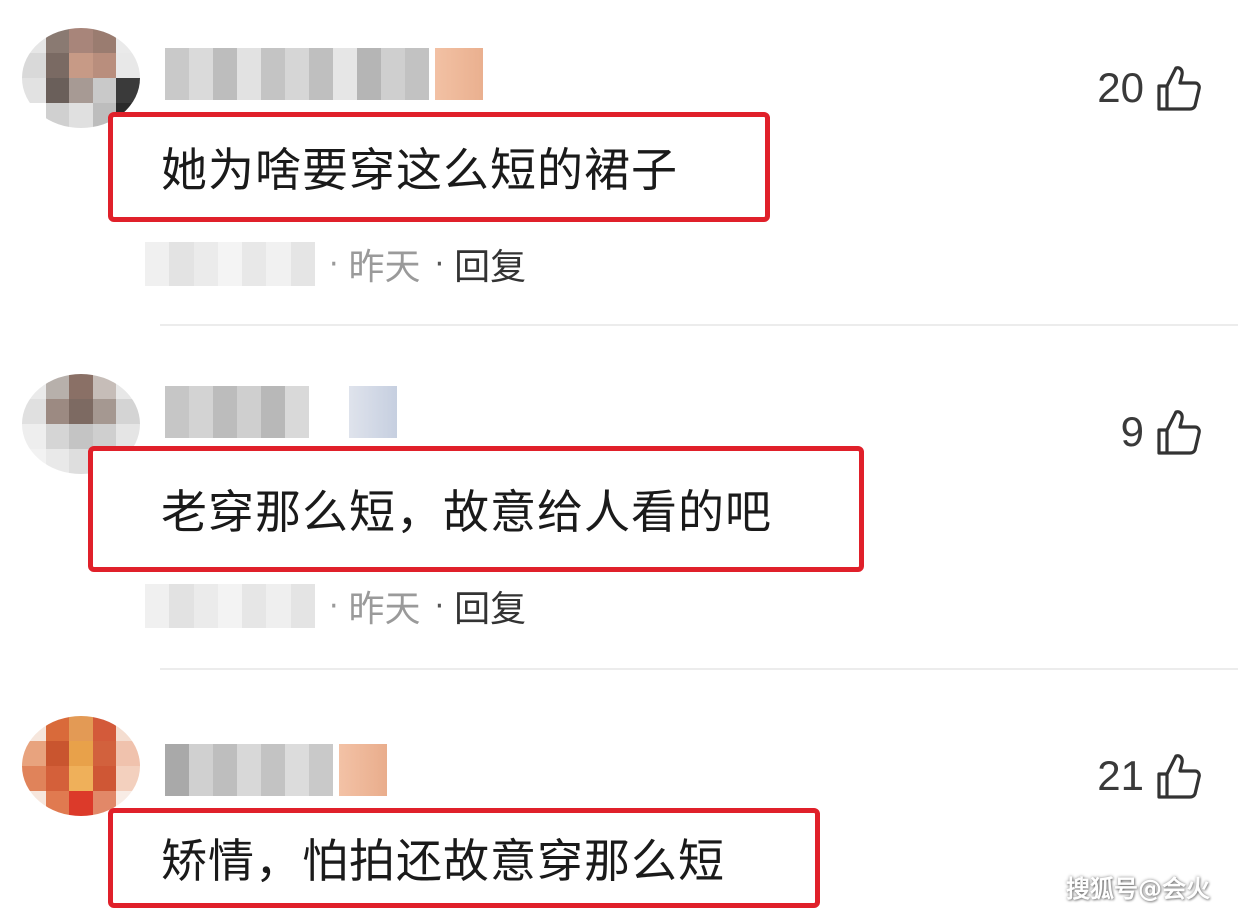  Describe the element at coordinates (1120, 775) in the screenshot. I see `like-count: 21` at that location.